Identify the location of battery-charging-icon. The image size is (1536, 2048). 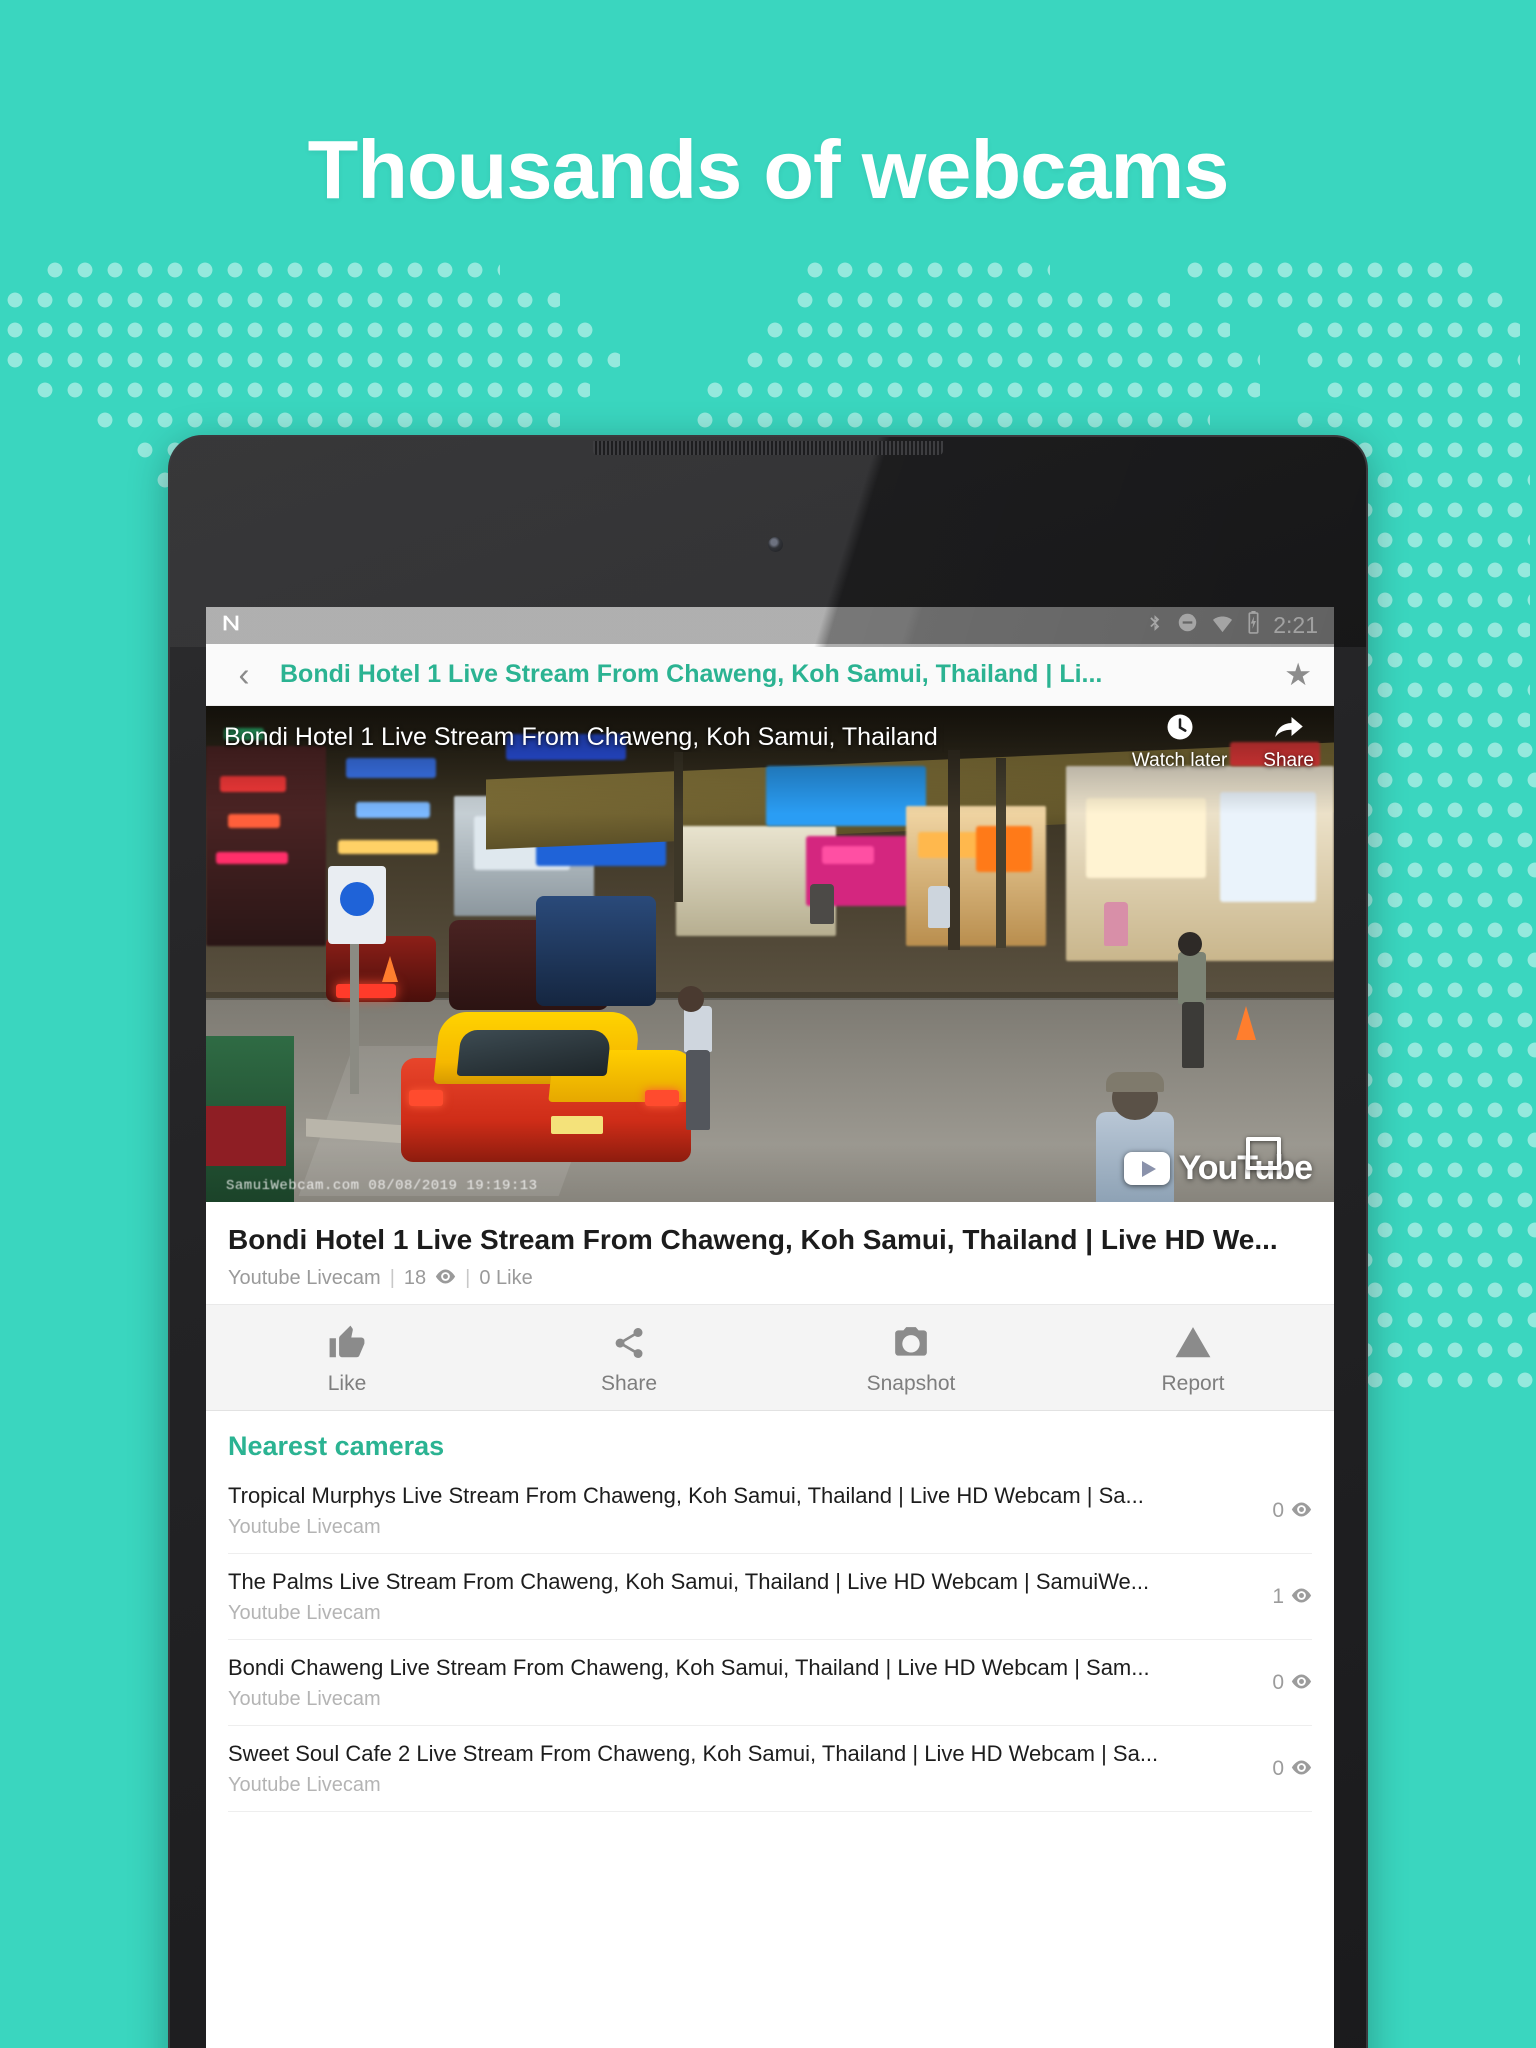
(1253, 625).